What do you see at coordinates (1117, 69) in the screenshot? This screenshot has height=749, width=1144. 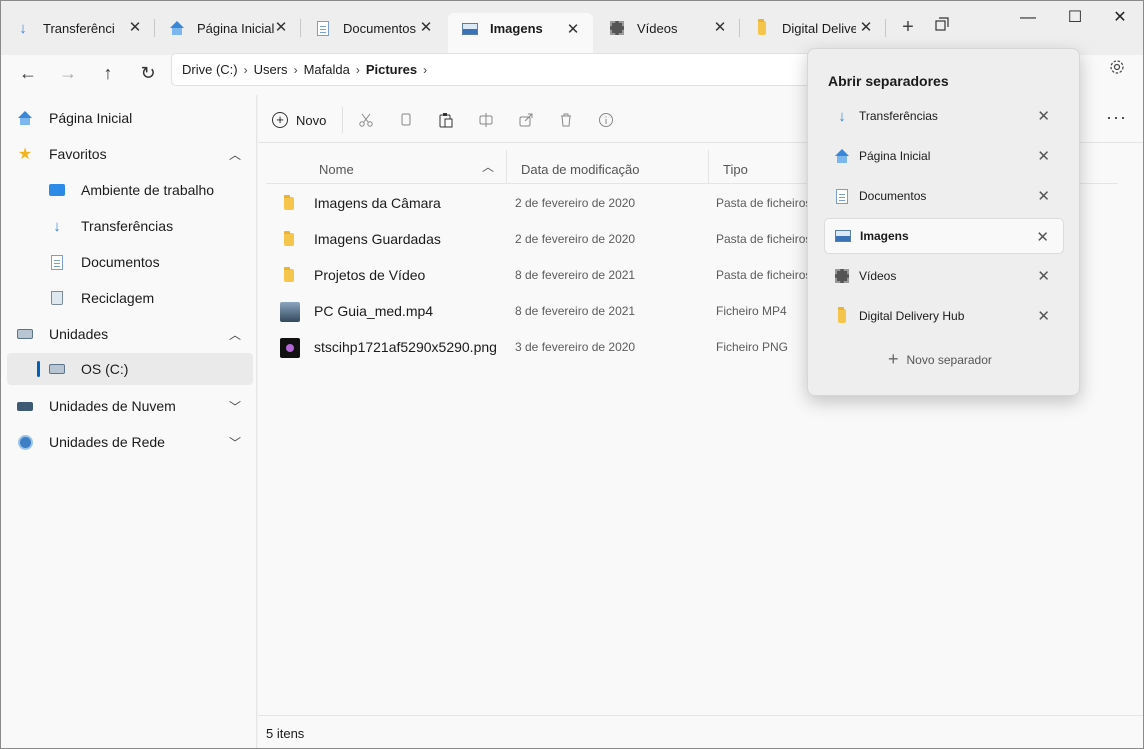 I see `gear-icon` at bounding box center [1117, 69].